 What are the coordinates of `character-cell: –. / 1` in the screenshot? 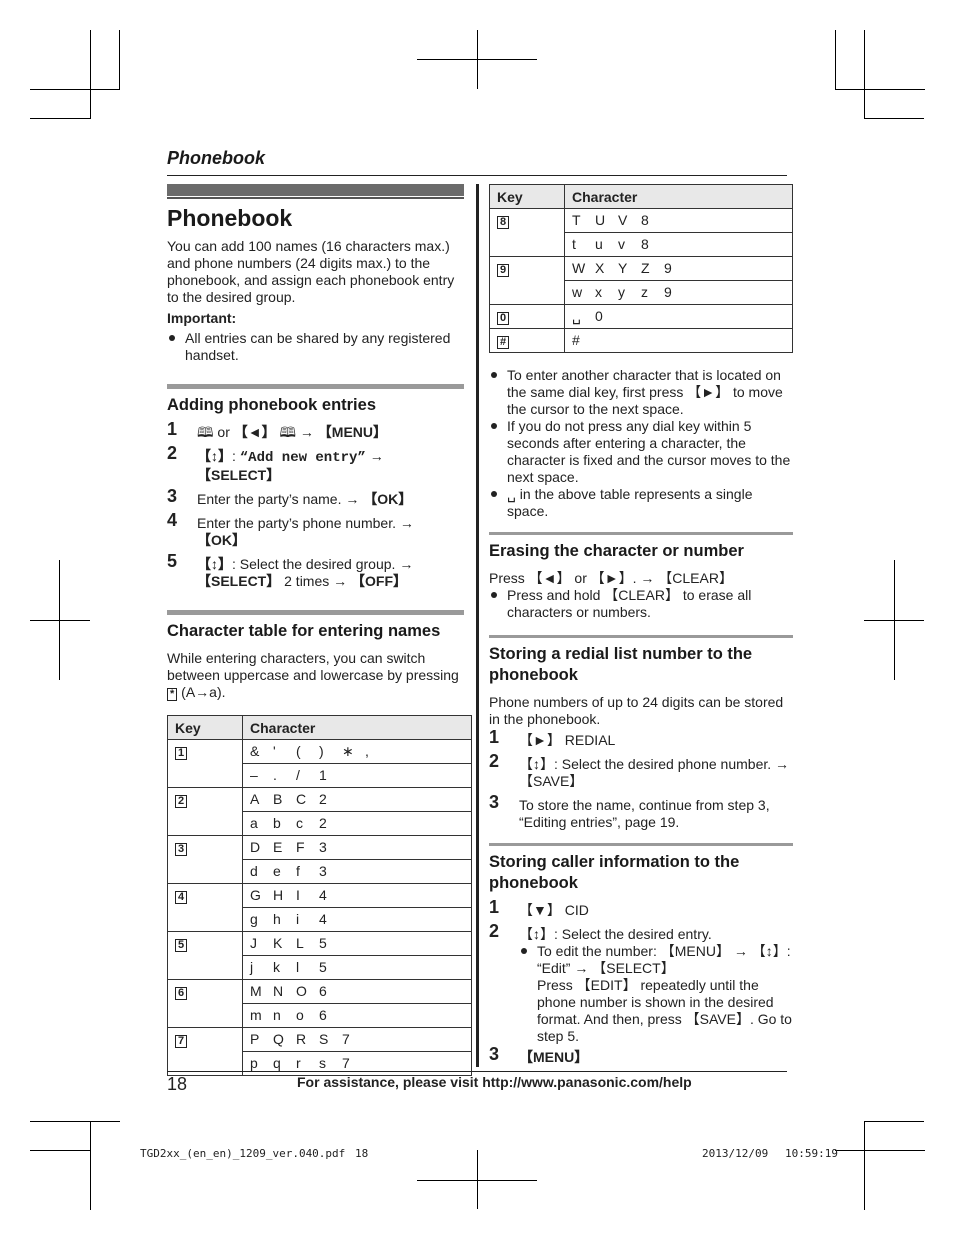 It's located at (357, 775).